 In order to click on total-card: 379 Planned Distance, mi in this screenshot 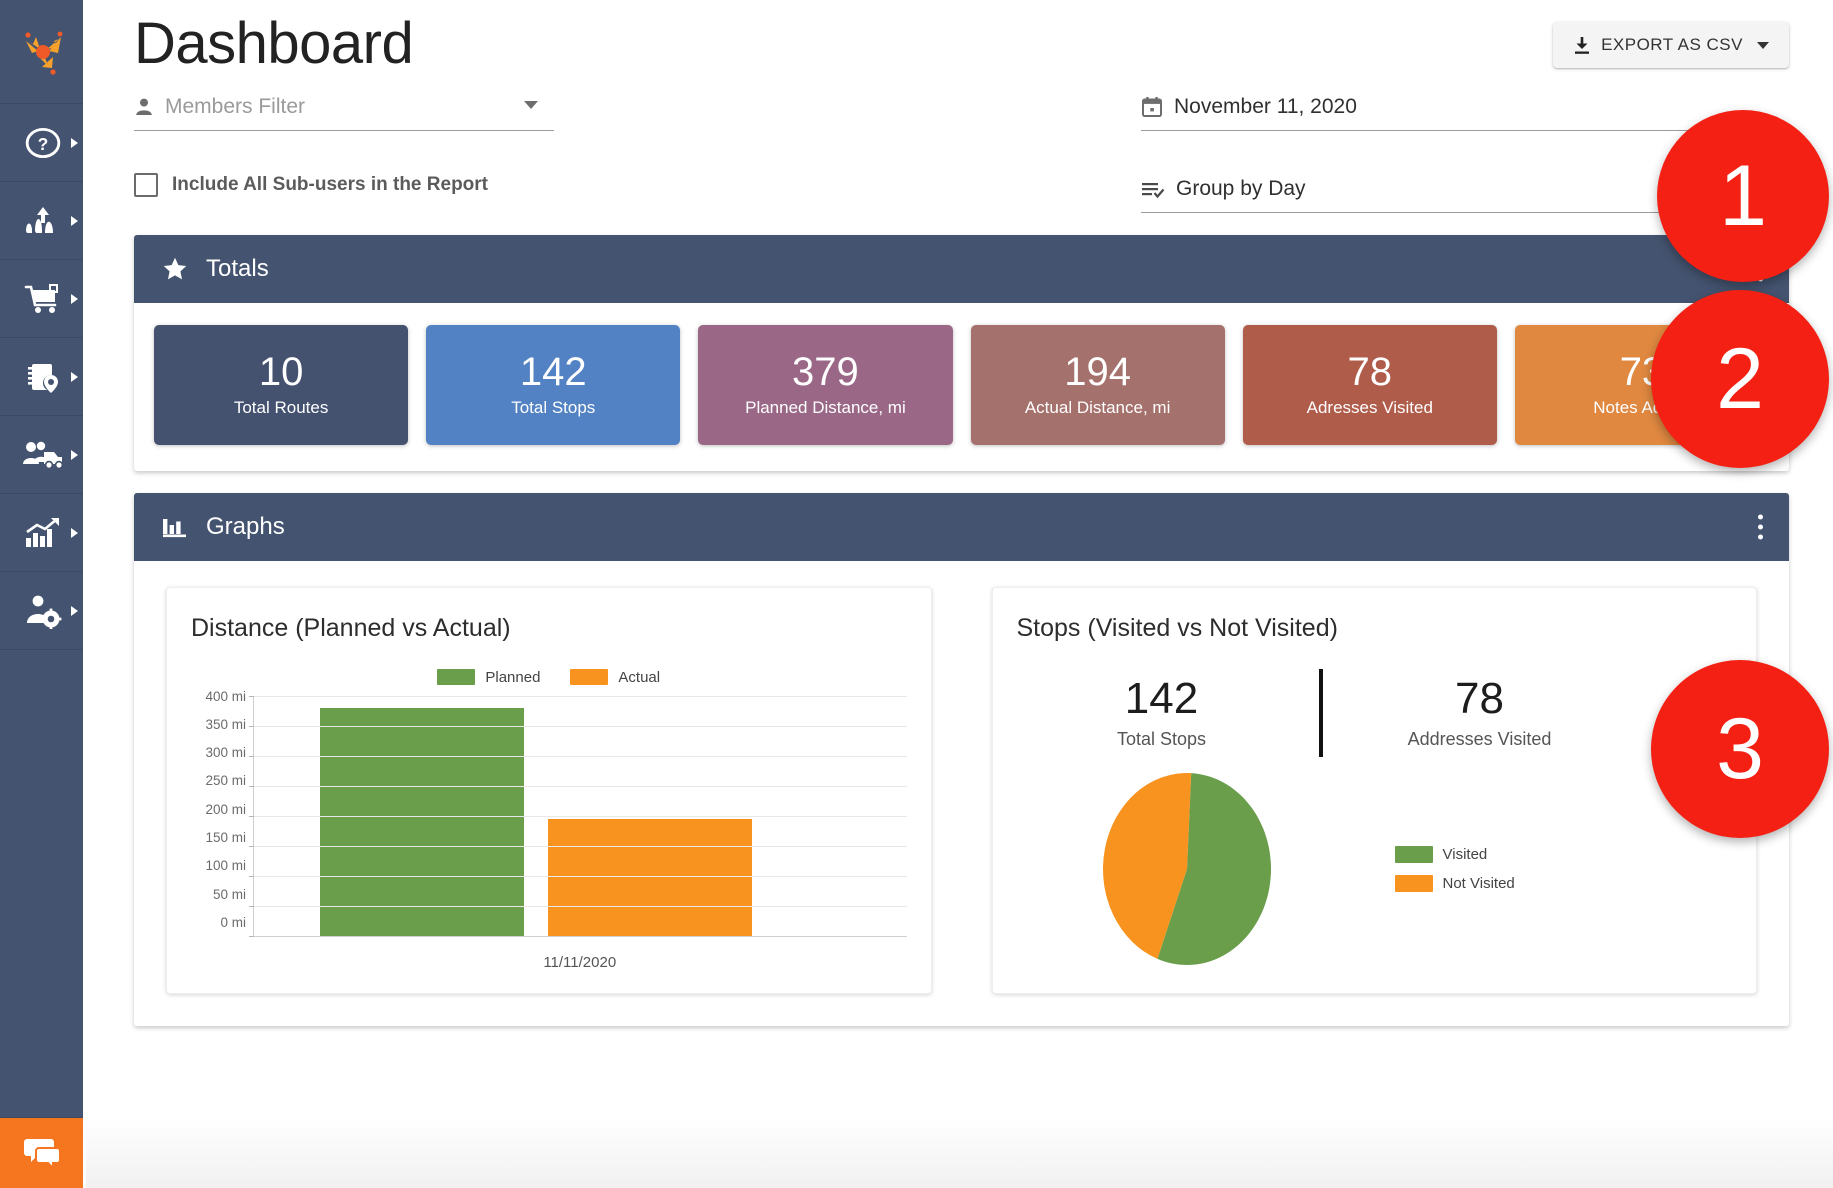, I will do `click(825, 384)`.